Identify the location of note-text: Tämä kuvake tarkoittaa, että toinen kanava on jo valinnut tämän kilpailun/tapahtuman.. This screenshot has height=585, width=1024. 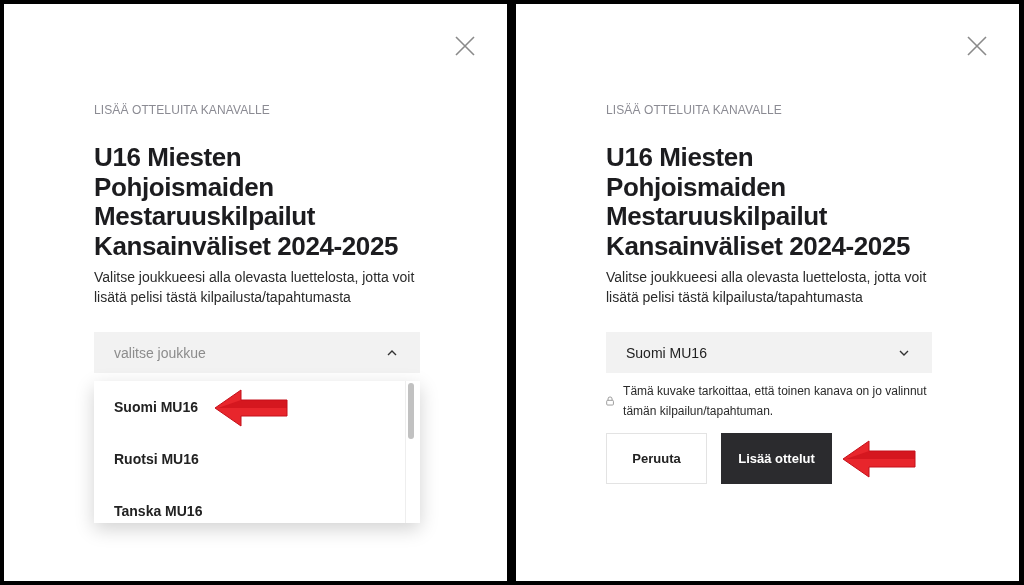
(775, 401).